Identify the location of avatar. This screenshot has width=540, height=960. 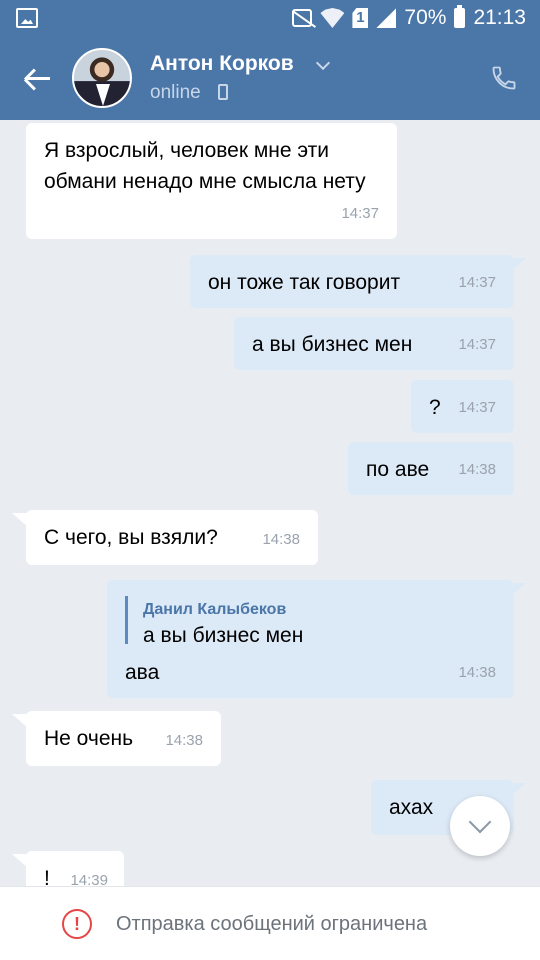
(102, 78).